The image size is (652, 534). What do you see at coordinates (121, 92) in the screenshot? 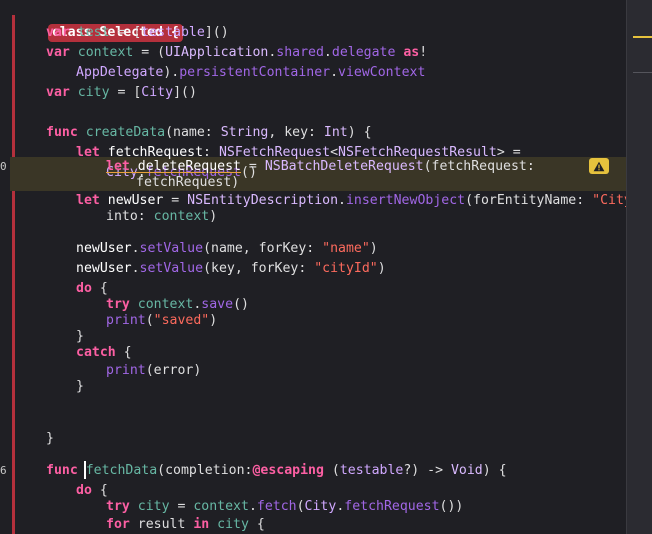
I see `code-line: var city = [City]()` at bounding box center [121, 92].